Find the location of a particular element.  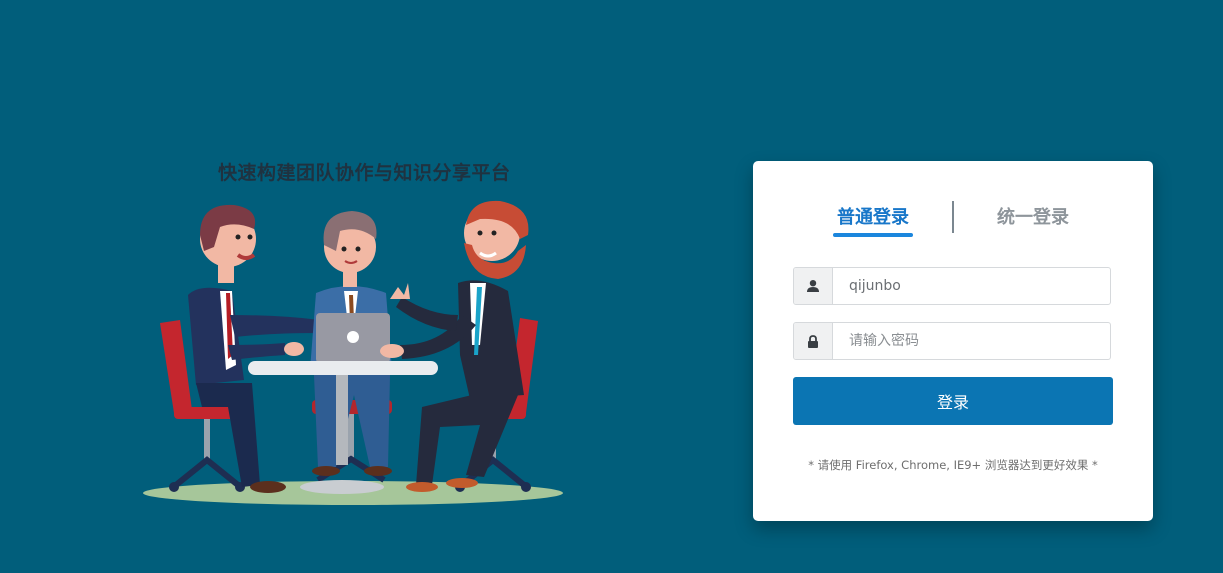

login-tabs: 普通登录 统一登录 is located at coordinates (953, 201).